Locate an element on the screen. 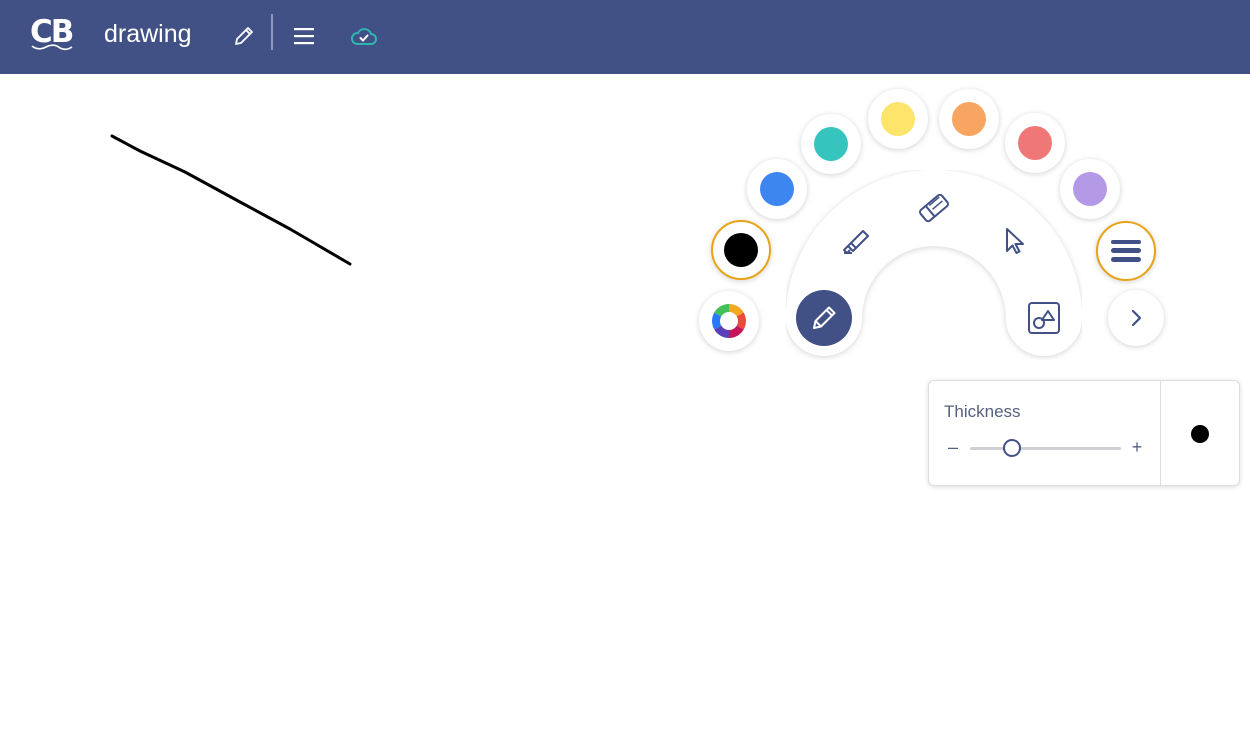  swatch-yellow is located at coordinates (898, 119).